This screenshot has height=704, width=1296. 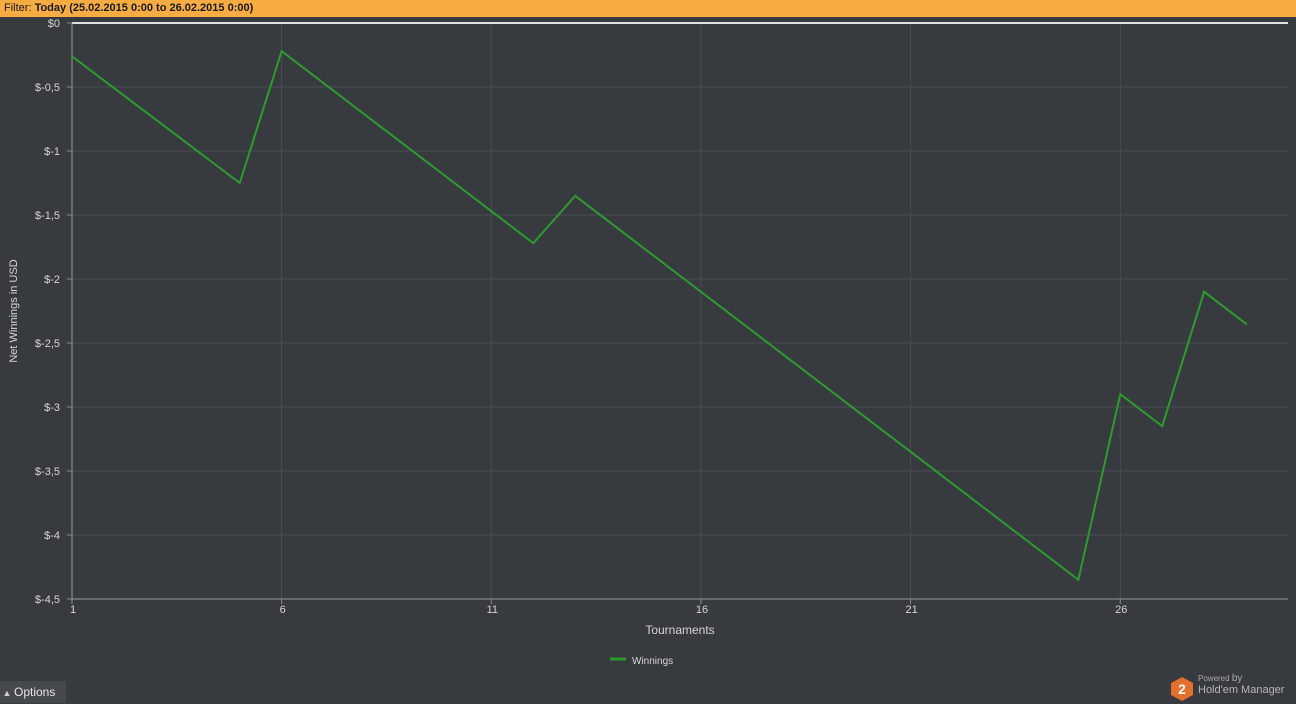 What do you see at coordinates (52, 536) in the screenshot?
I see `y-tick-label: $-4` at bounding box center [52, 536].